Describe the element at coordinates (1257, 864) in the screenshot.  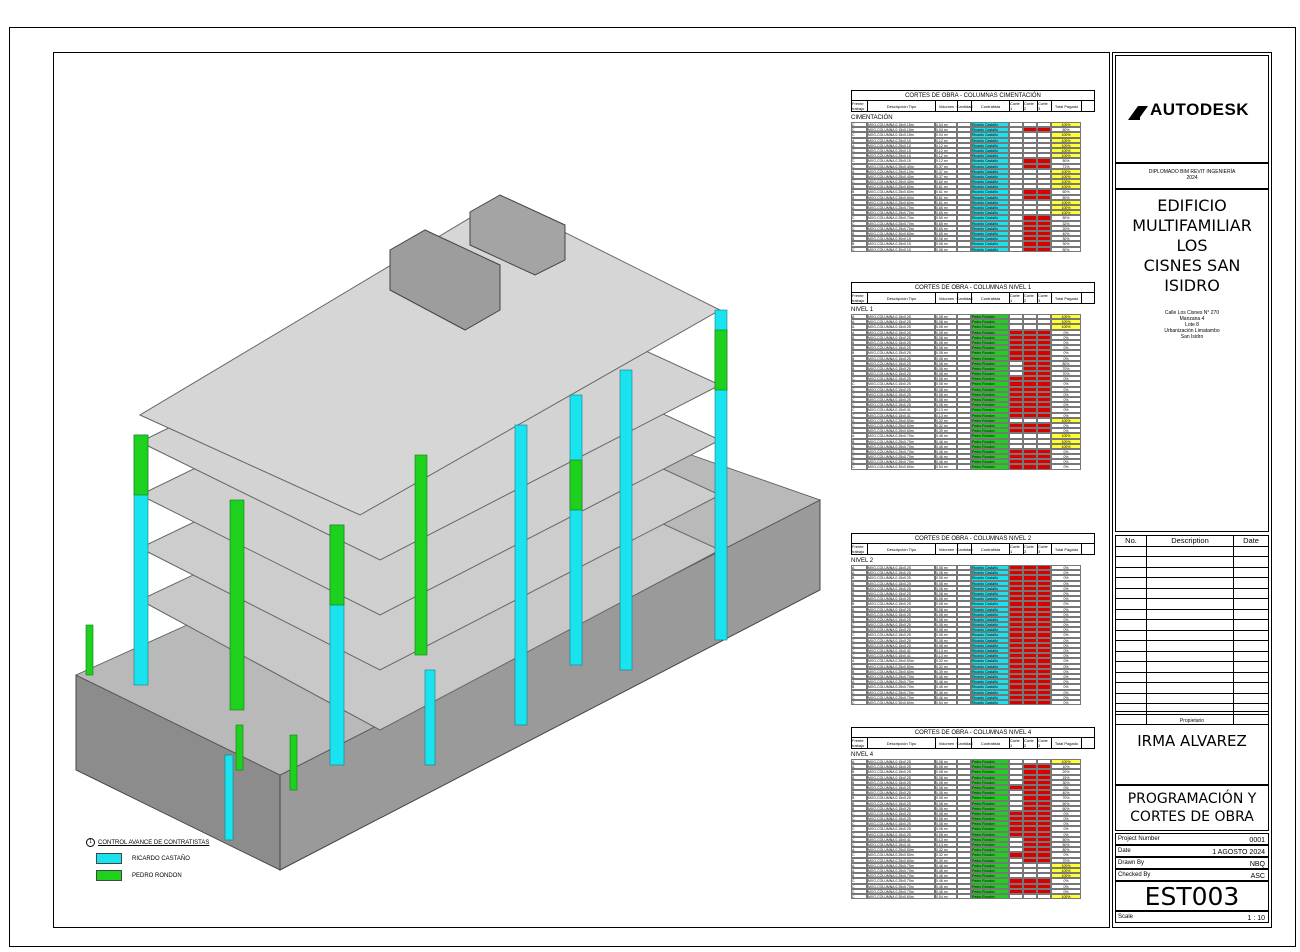
I see `drawn-by-value: NBQ` at that location.